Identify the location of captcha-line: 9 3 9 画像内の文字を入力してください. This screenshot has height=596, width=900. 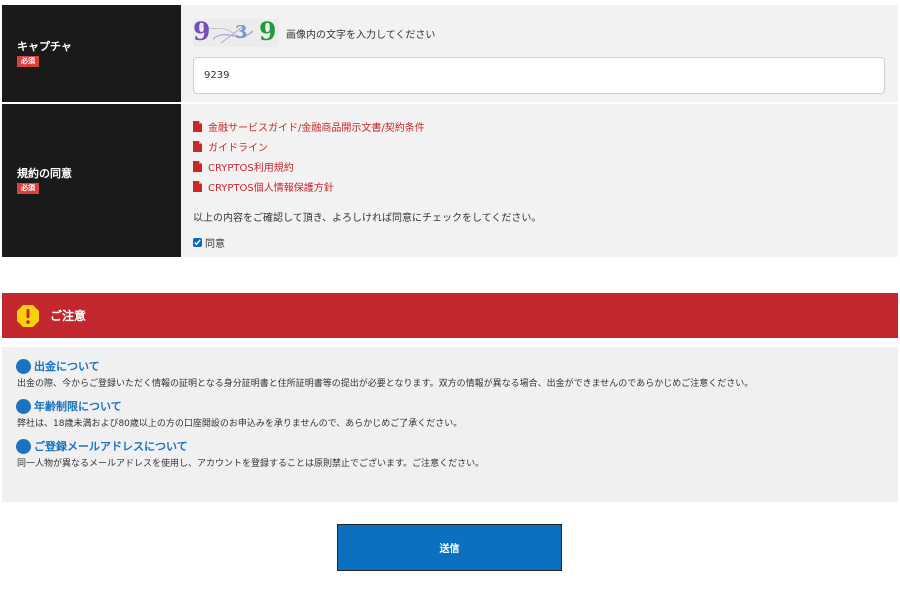
(539, 33).